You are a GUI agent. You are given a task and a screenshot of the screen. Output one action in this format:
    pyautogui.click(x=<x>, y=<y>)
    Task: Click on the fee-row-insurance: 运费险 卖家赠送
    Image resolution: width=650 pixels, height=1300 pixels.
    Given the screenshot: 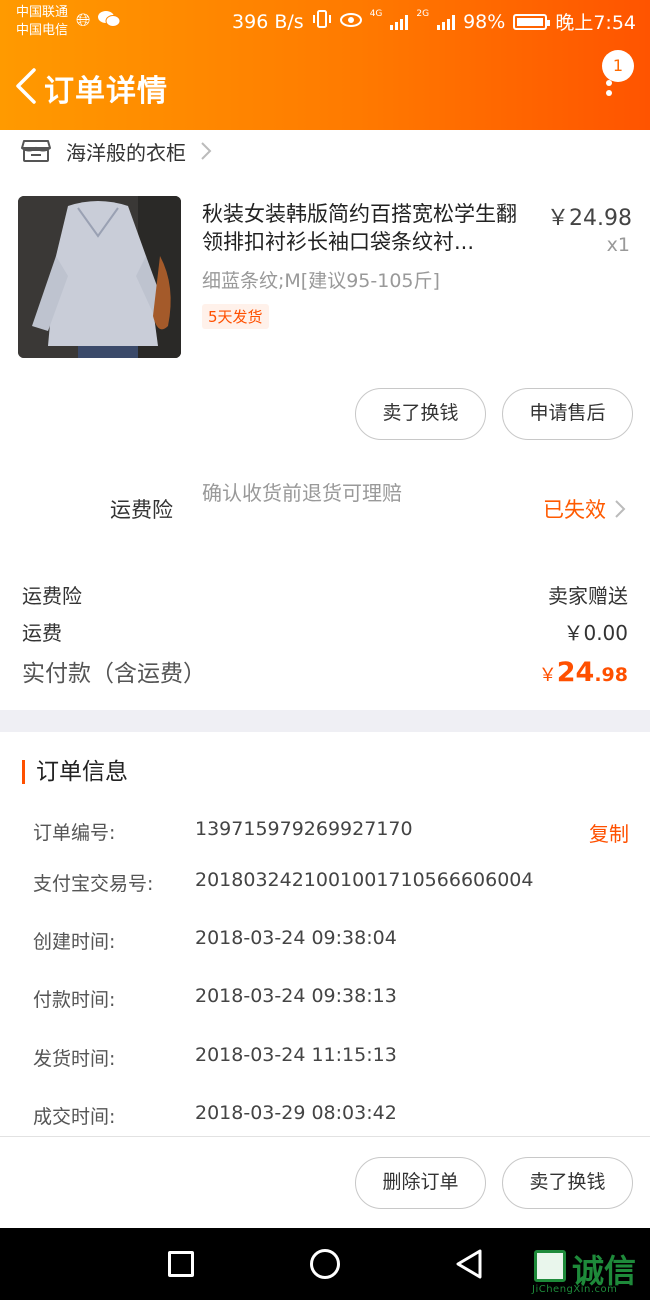 What is the action you would take?
    pyautogui.click(x=325, y=594)
    